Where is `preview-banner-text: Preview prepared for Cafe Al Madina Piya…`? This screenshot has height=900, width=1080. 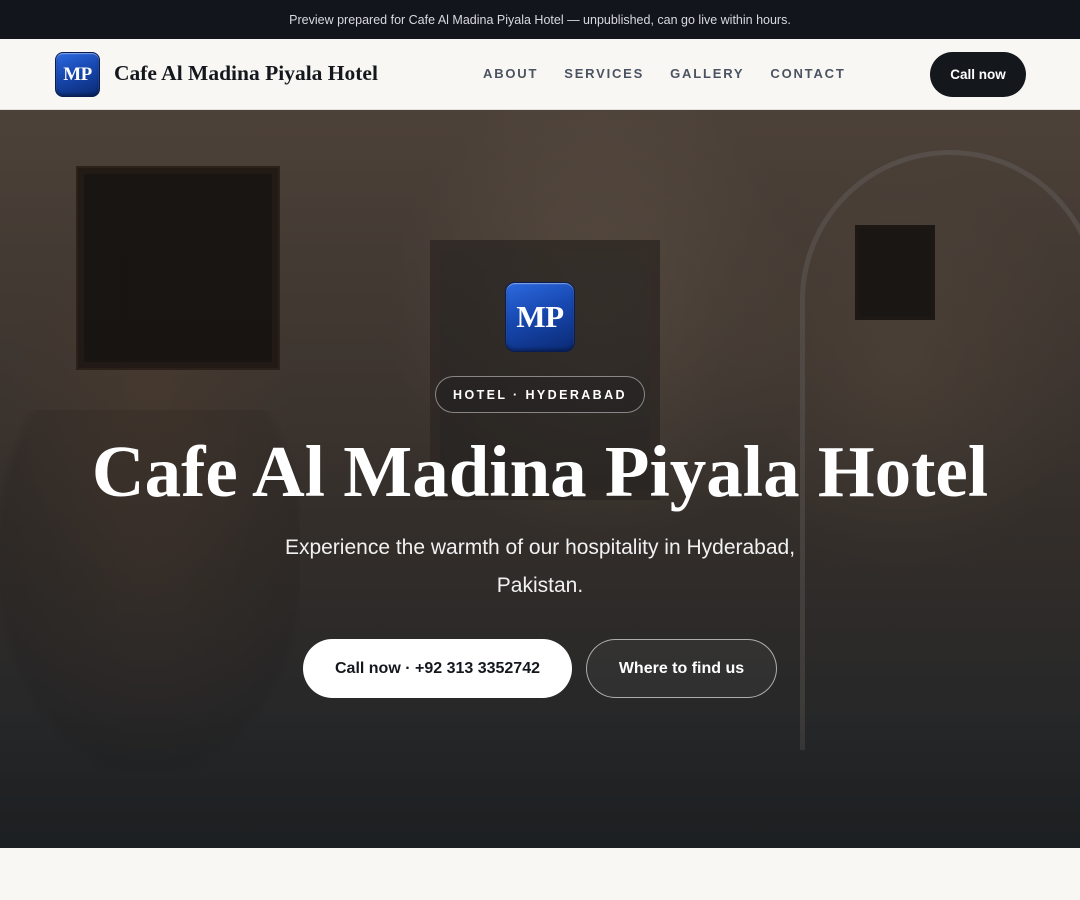
preview-banner-text: Preview prepared for Cafe Al Madina Piya… is located at coordinates (540, 19).